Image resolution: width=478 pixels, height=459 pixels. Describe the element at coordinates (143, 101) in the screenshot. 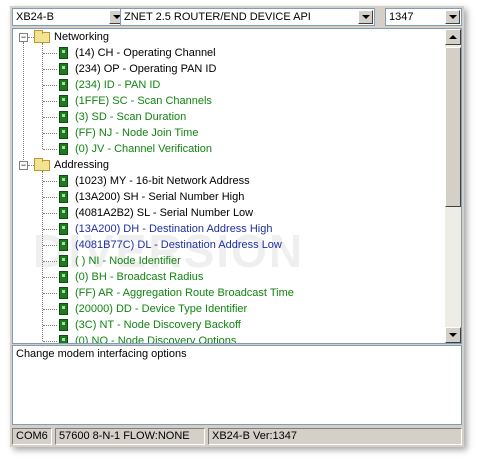

I see `parameter-label: (1FFE) SC - Scan Channels` at that location.